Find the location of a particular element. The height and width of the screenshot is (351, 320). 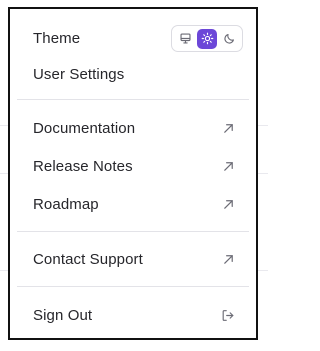

menu-item-sign-out: Sign Out is located at coordinates (133, 315).